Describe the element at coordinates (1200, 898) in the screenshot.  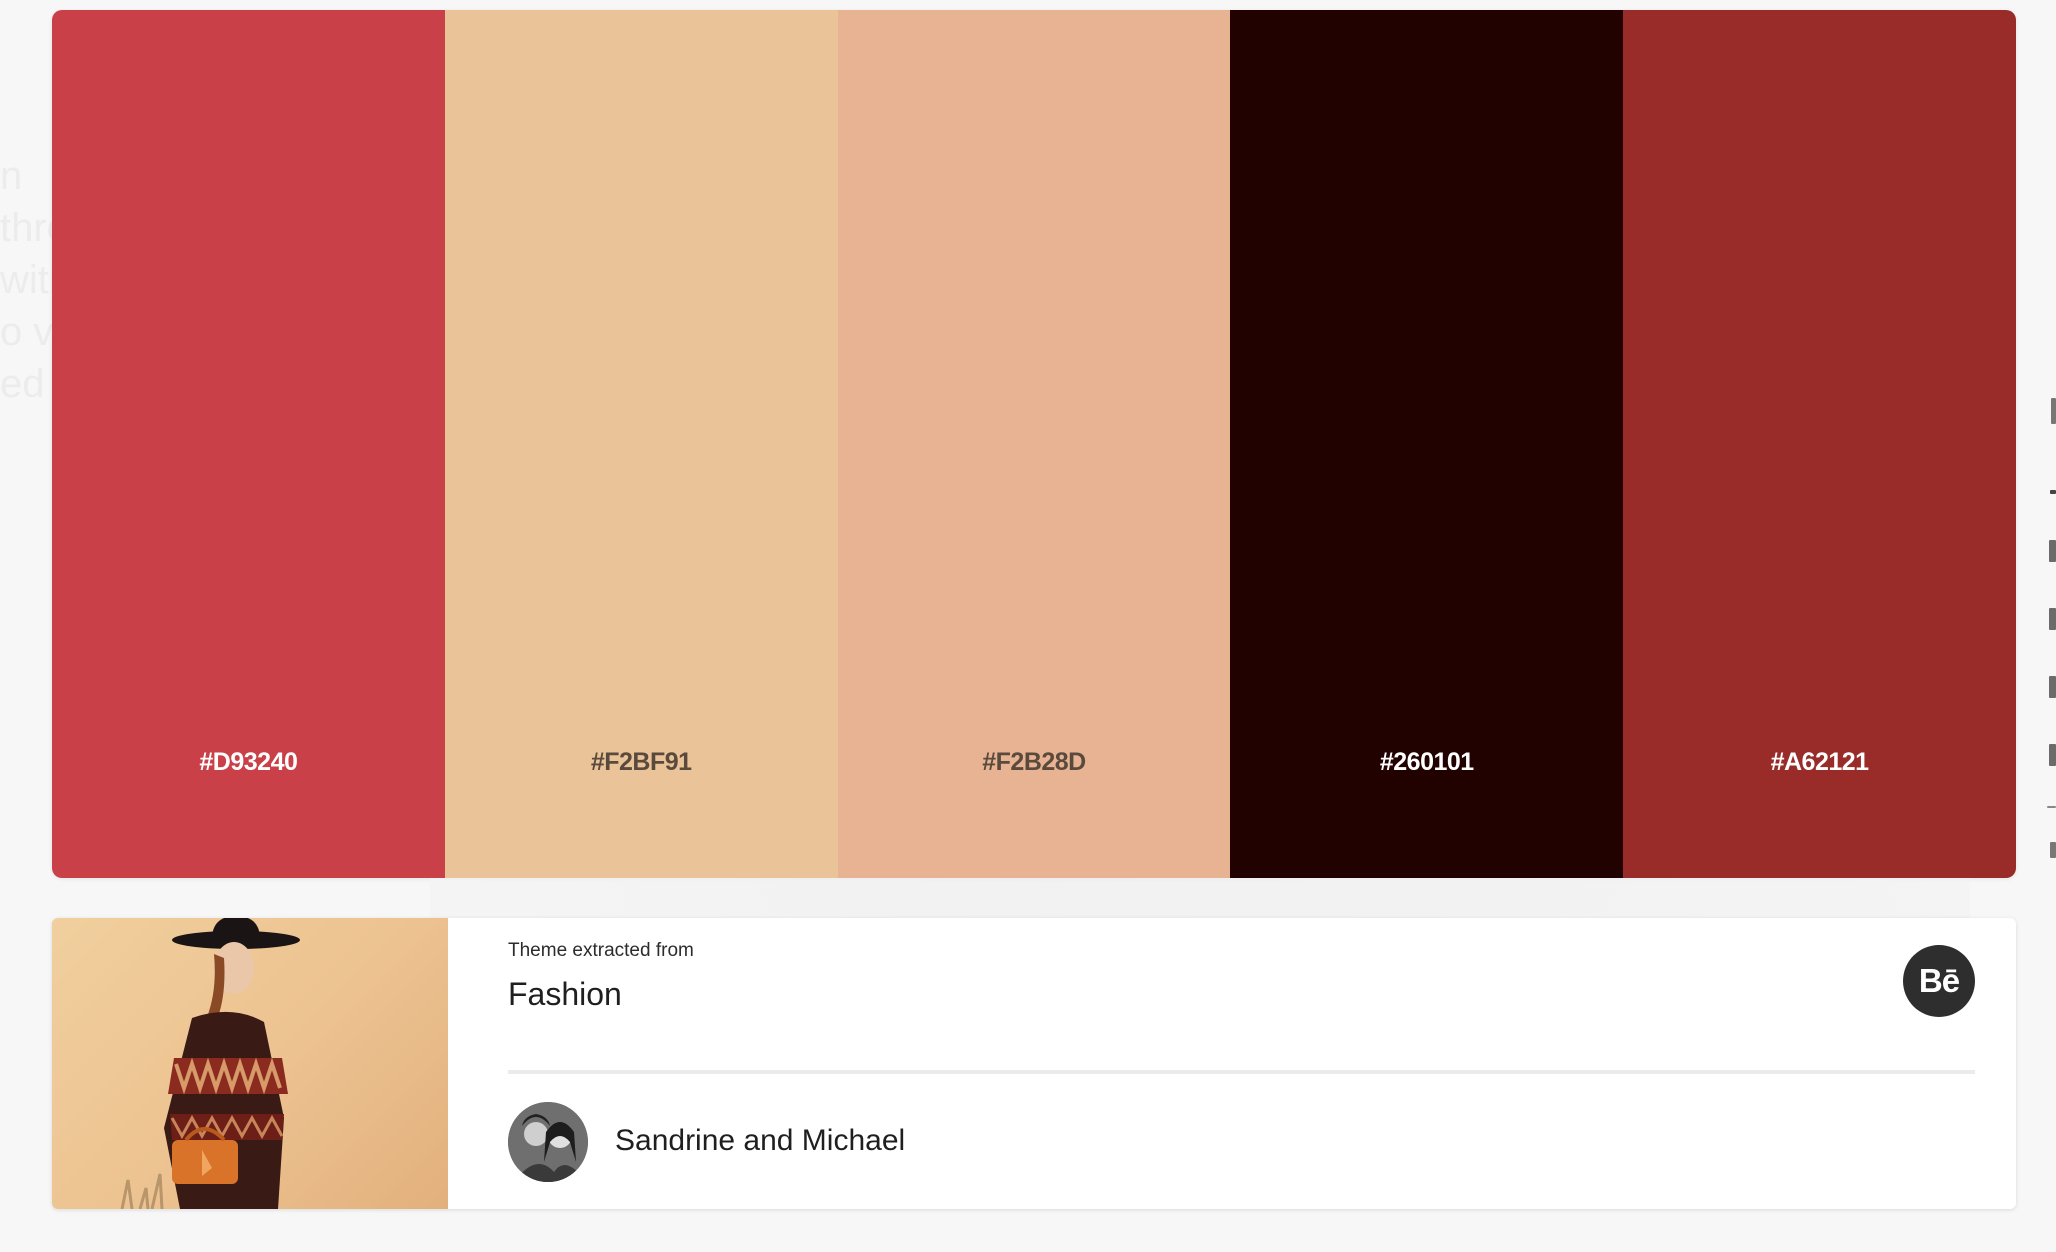
I see `background-image-strip` at that location.